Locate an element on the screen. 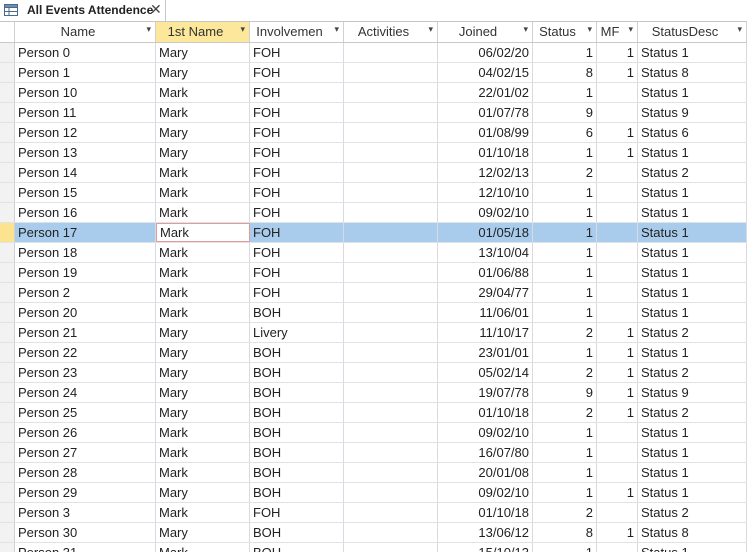 This screenshot has height=552, width=747. cell-joined: 01/05/18 is located at coordinates (485, 232).